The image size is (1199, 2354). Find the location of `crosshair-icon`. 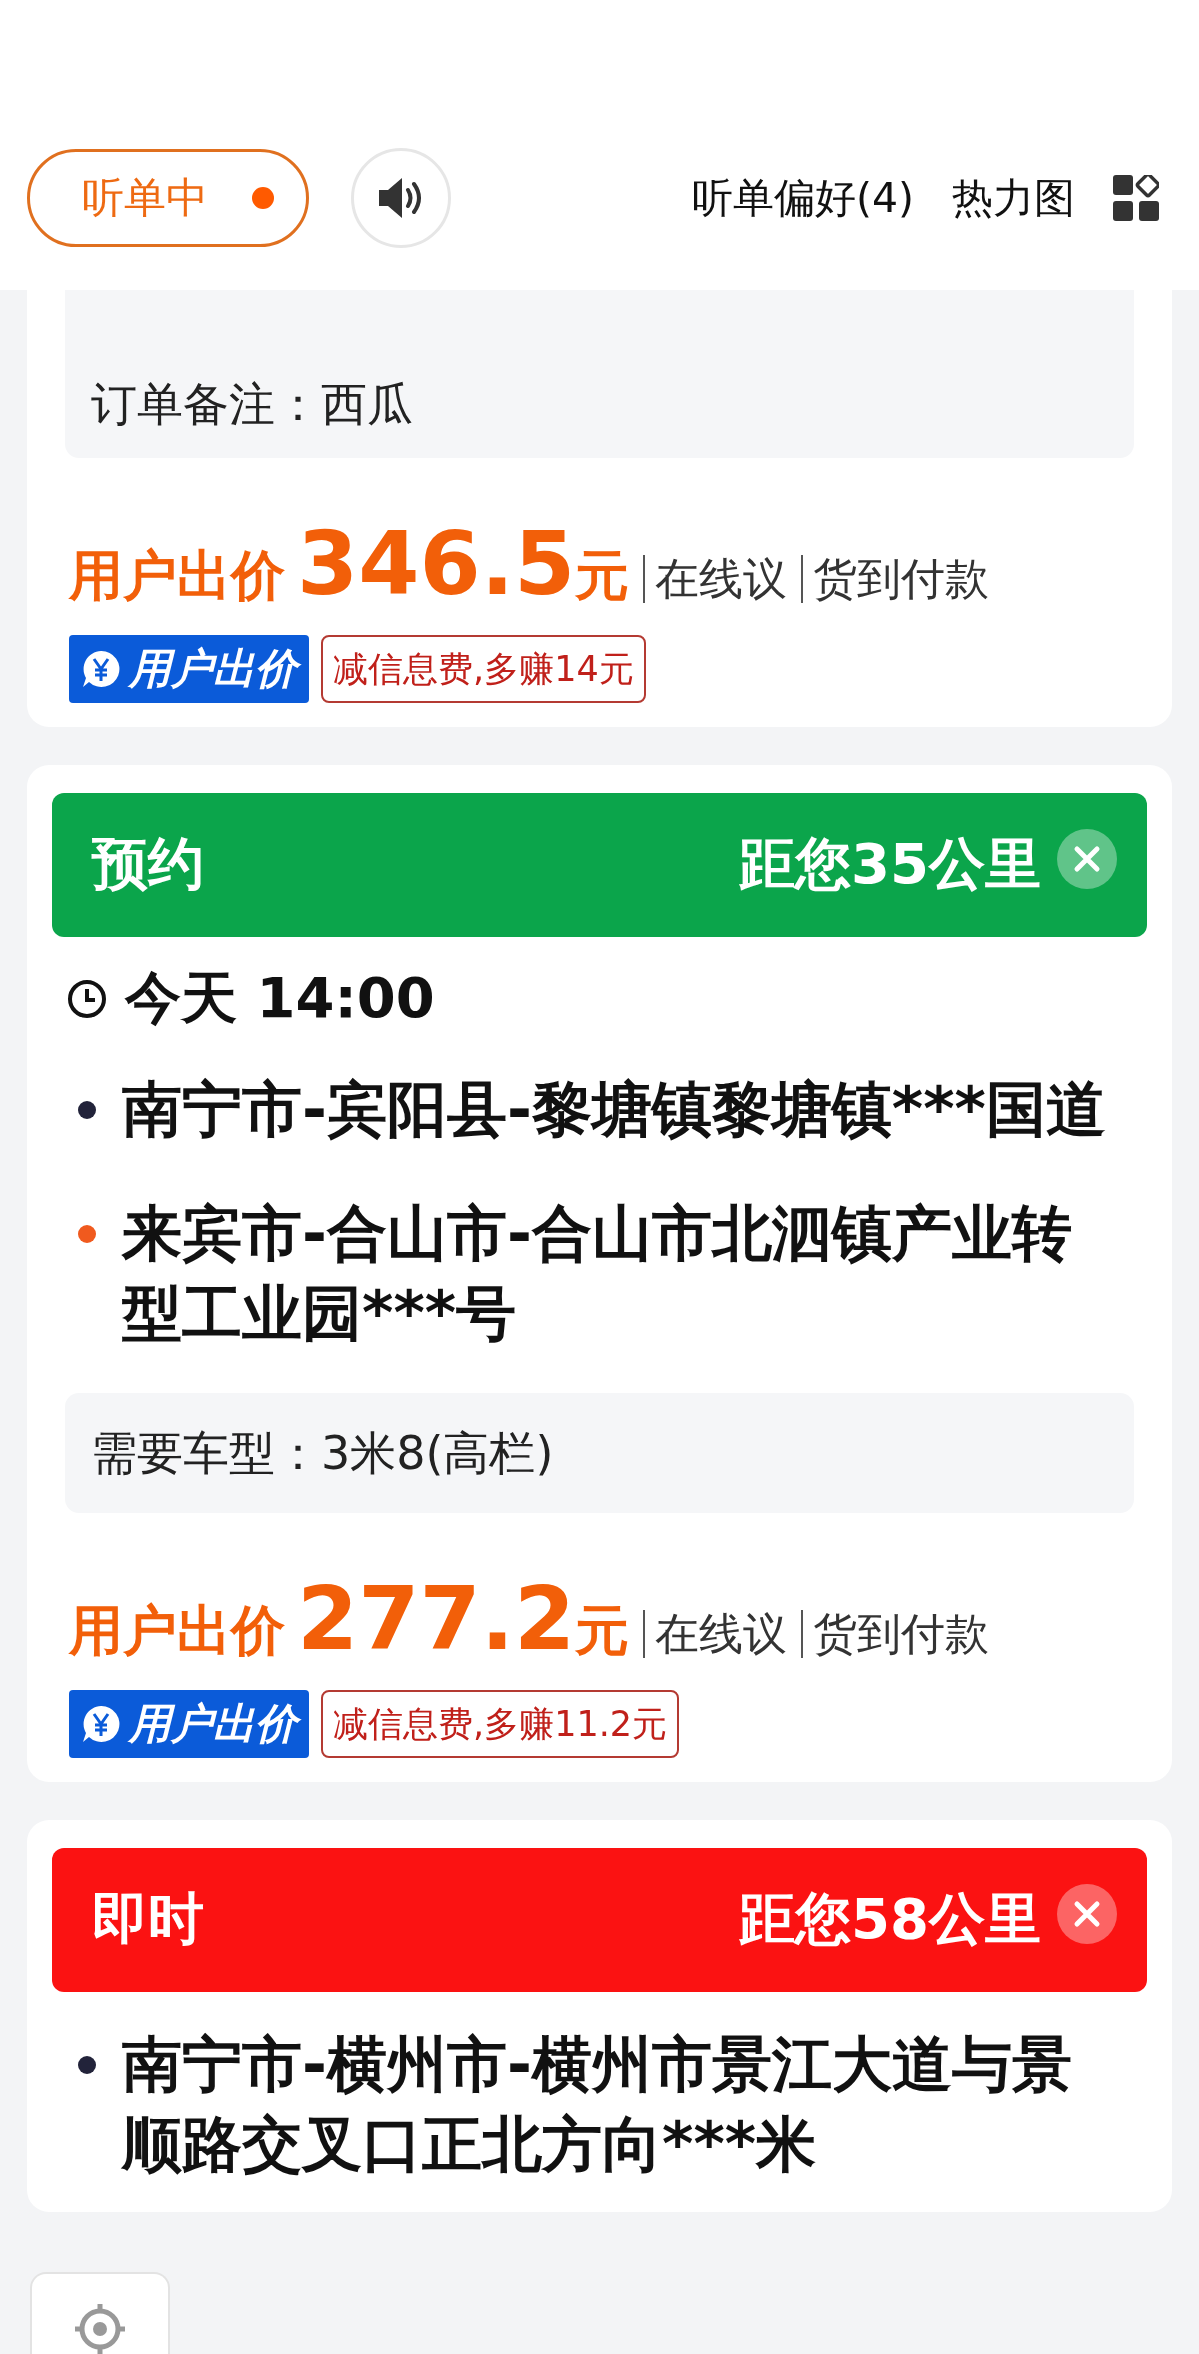

crosshair-icon is located at coordinates (100, 2328).